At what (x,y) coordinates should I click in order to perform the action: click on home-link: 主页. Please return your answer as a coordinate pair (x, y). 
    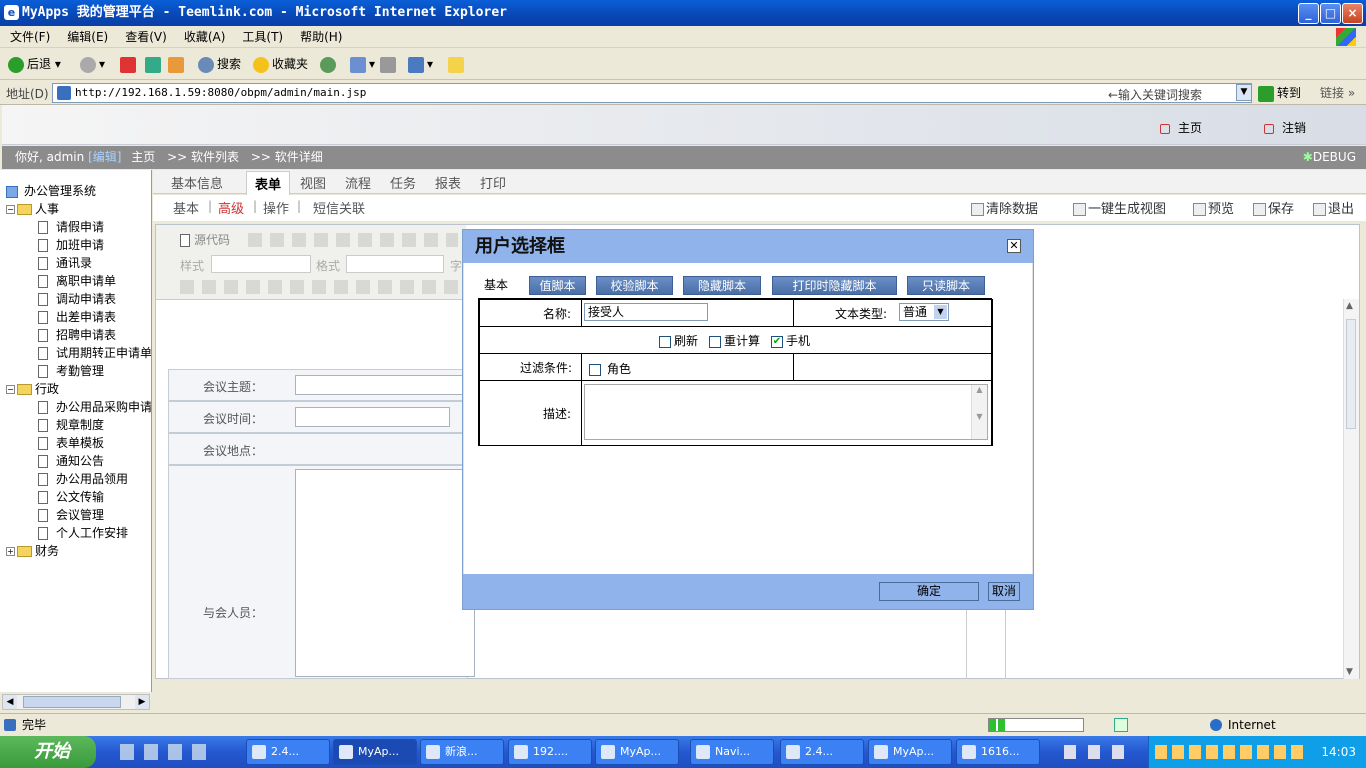
    Looking at the image, I should click on (1181, 127).